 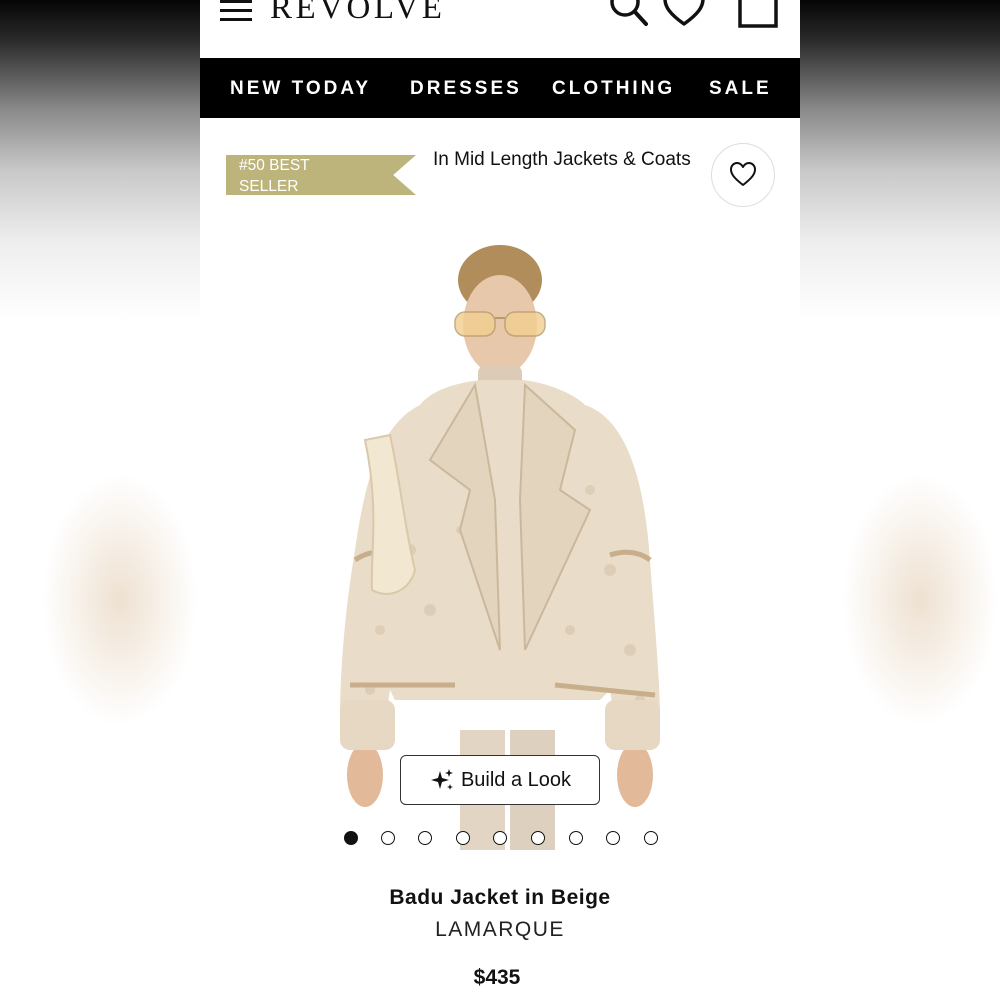 What do you see at coordinates (274, 176) in the screenshot?
I see `best-seller-label: #50 BEST SELLER` at bounding box center [274, 176].